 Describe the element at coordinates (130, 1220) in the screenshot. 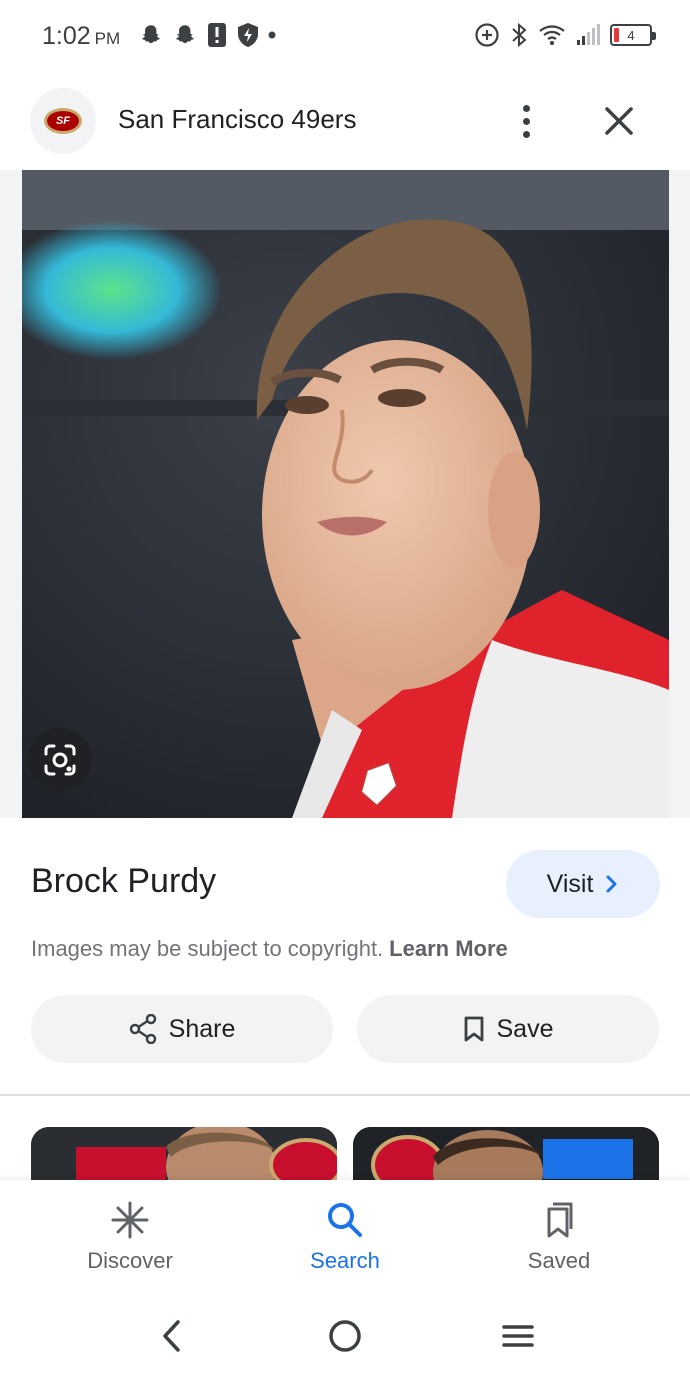

I see `asterisk-icon` at that location.